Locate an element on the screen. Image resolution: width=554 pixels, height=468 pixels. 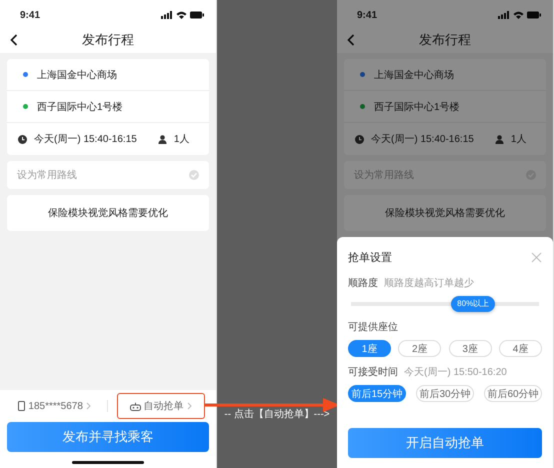
hint-text: 今天(周一) 15:50-16:20 is located at coordinates (455, 372).